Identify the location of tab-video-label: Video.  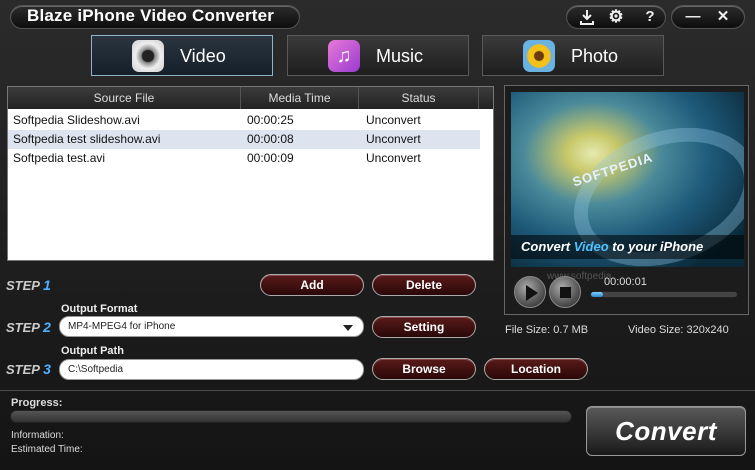
(203, 56).